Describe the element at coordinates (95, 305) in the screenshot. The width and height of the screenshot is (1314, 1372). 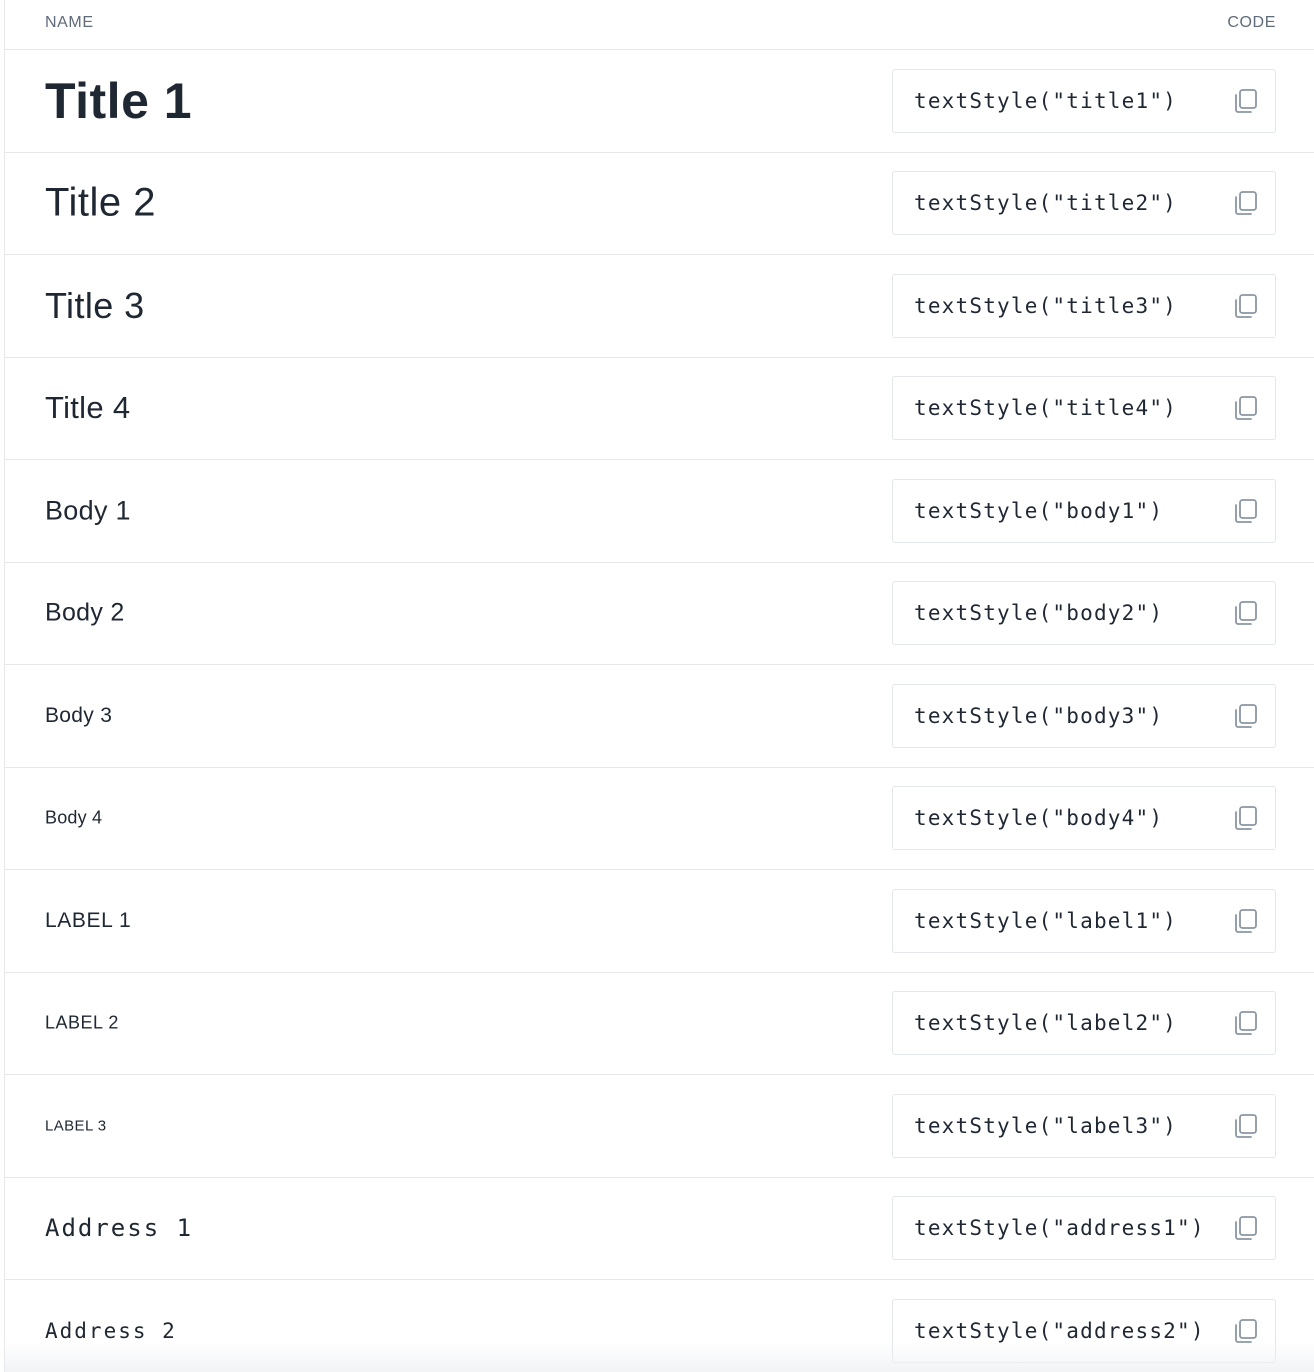
I see `style-name-title3: Title 3` at that location.